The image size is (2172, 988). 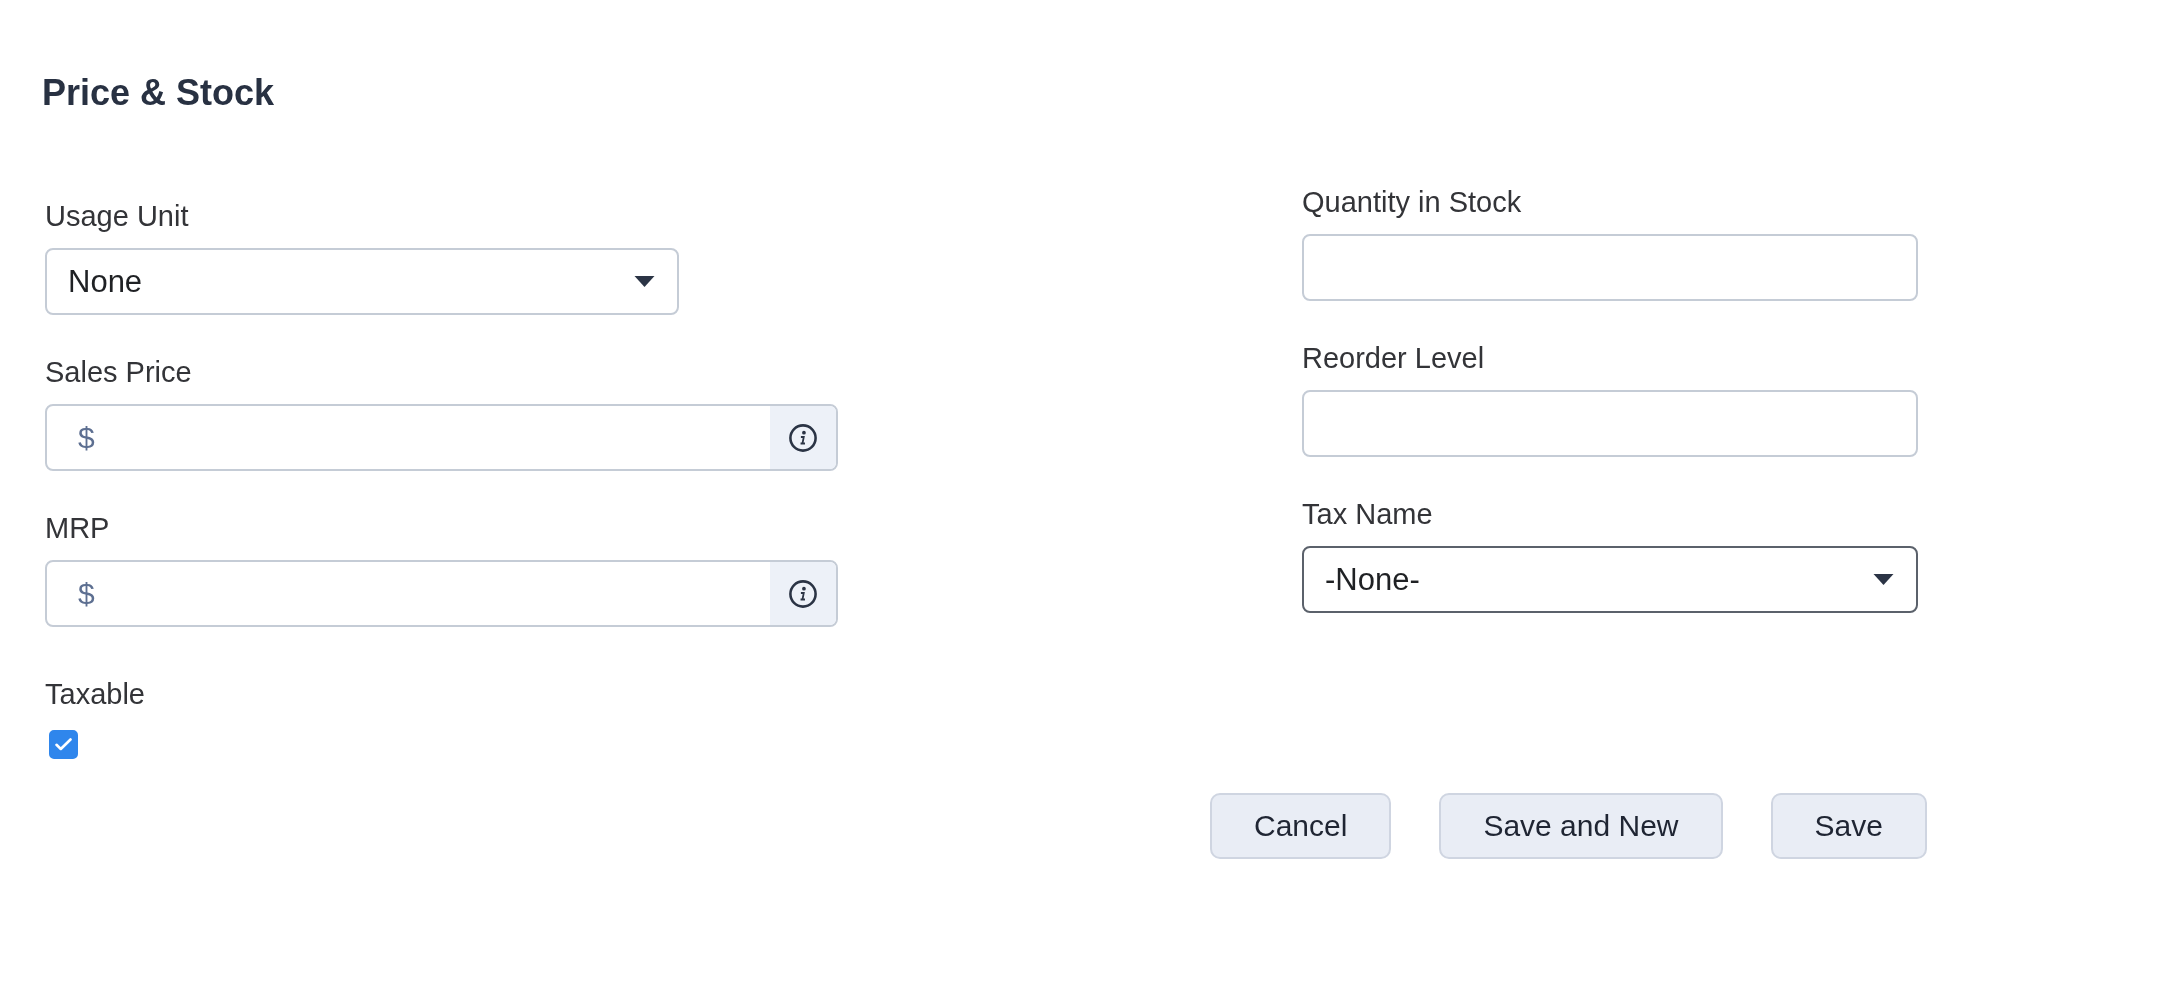 What do you see at coordinates (158, 93) in the screenshot?
I see `section-title: Price & Stock` at bounding box center [158, 93].